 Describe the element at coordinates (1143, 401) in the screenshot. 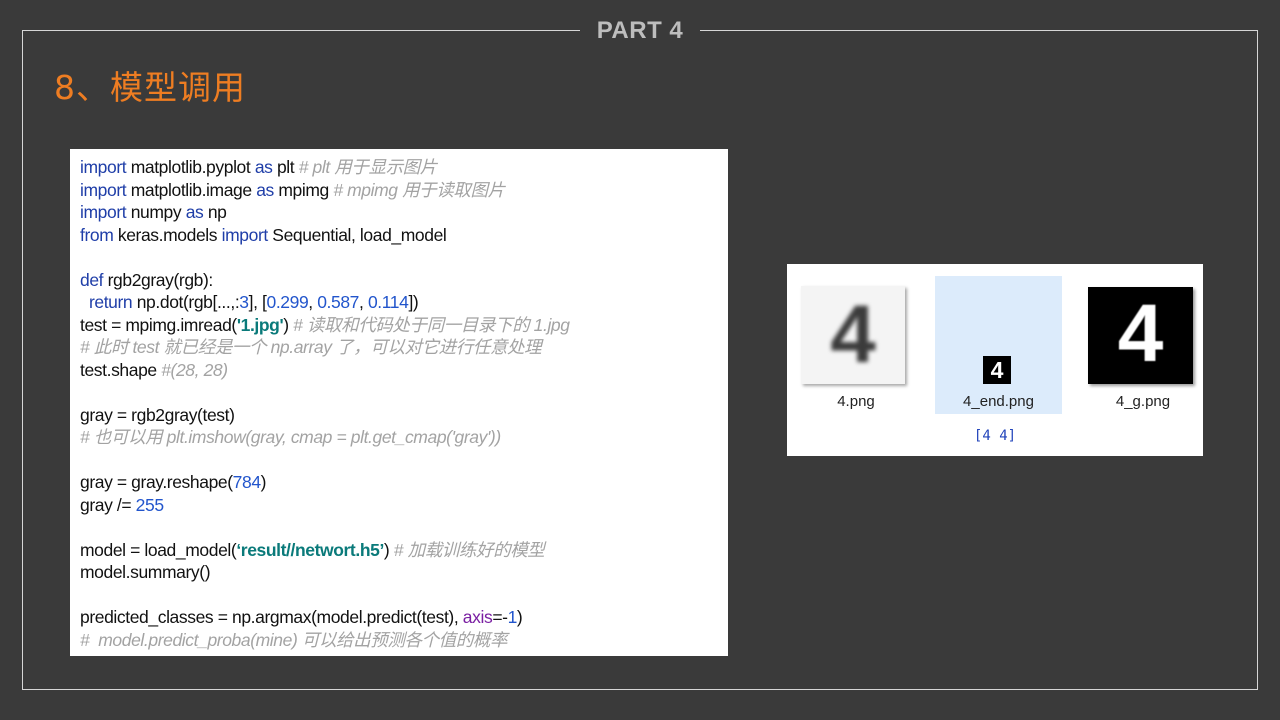

I see `file-name: 4_g.png` at that location.